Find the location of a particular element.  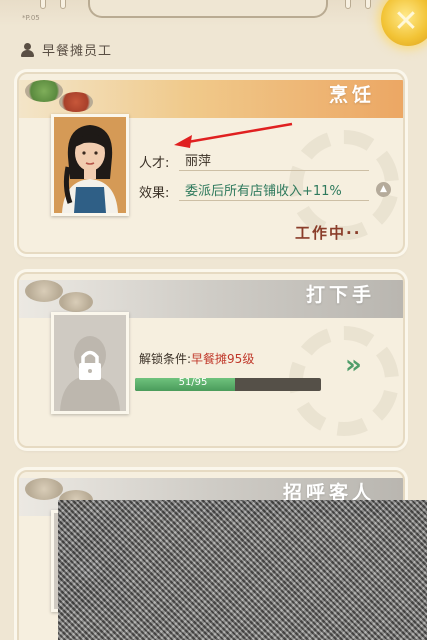

boost-up-icon: ▲ is located at coordinates (383, 189).